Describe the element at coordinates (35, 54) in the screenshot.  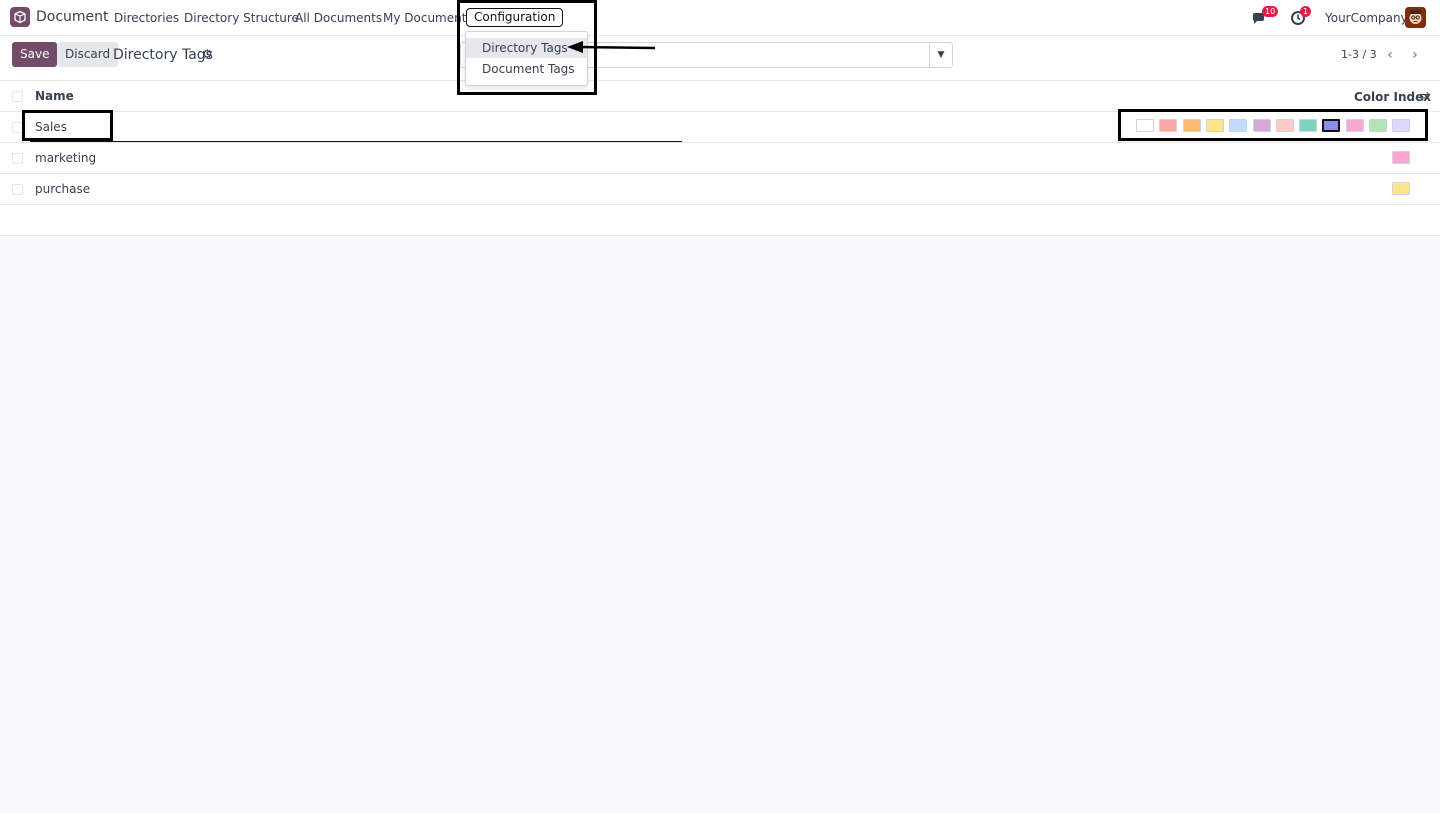
I see `save-button: Save` at that location.